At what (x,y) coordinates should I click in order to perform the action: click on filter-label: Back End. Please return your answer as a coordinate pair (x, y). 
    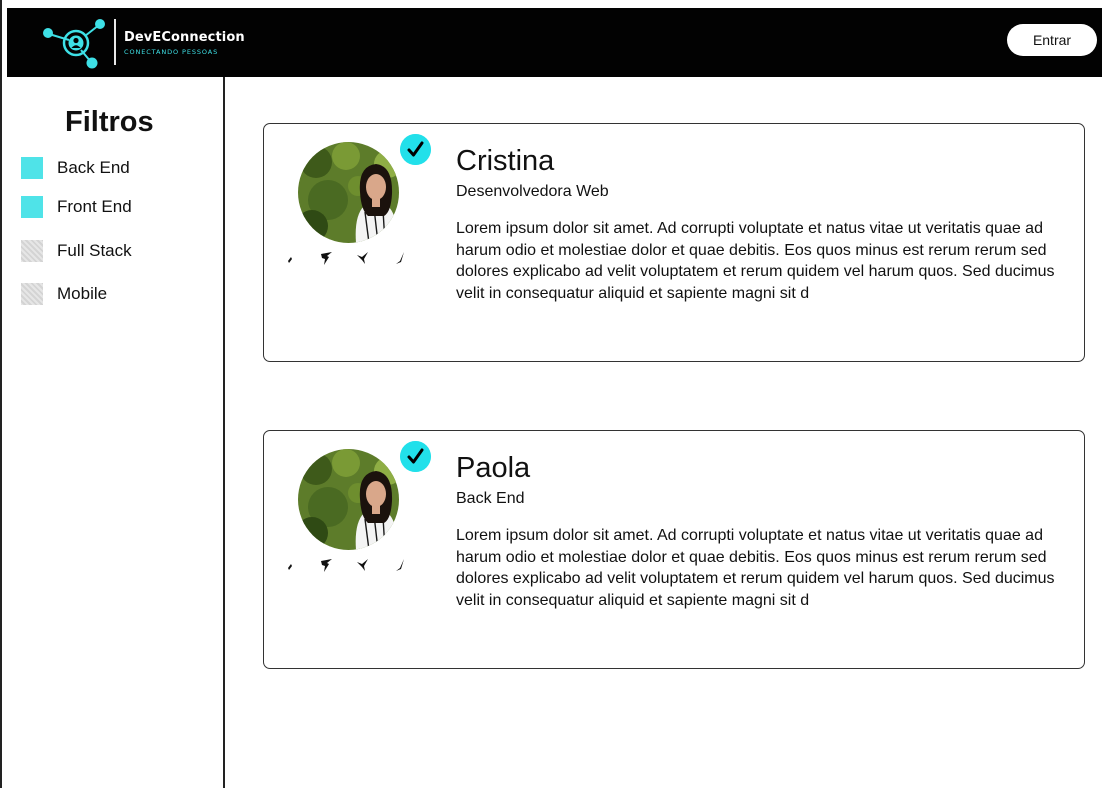
    Looking at the image, I should click on (93, 167).